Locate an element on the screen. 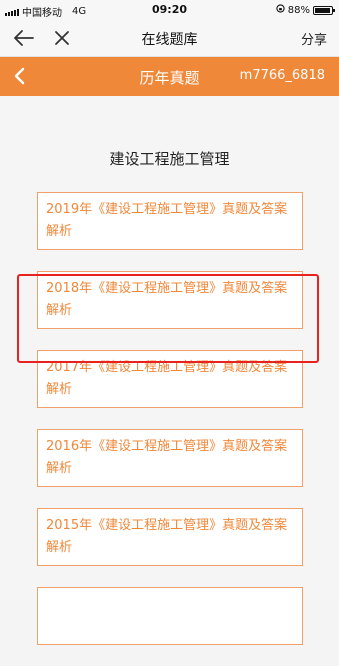 The image size is (339, 666). orange-header: 历年真题 m7766_6818 is located at coordinates (169, 76).